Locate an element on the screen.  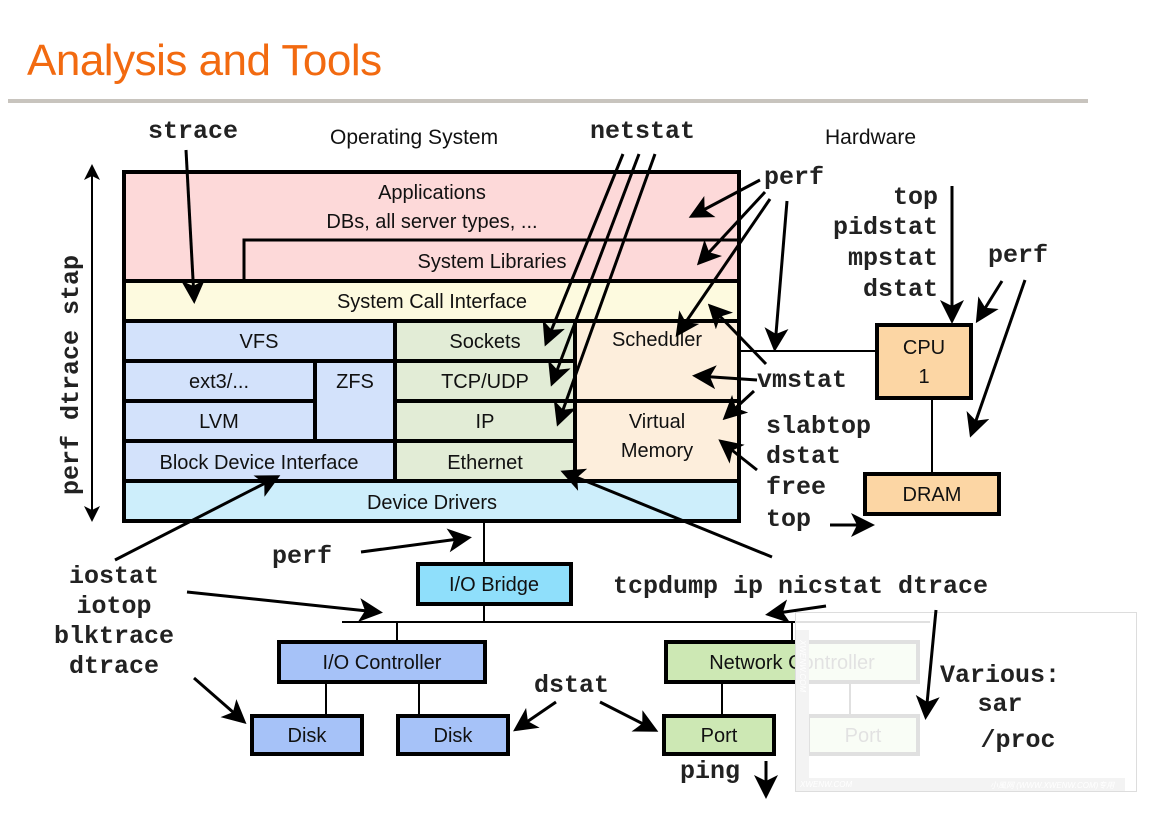
dtrace-arrow-port is located at coordinates (927, 664).